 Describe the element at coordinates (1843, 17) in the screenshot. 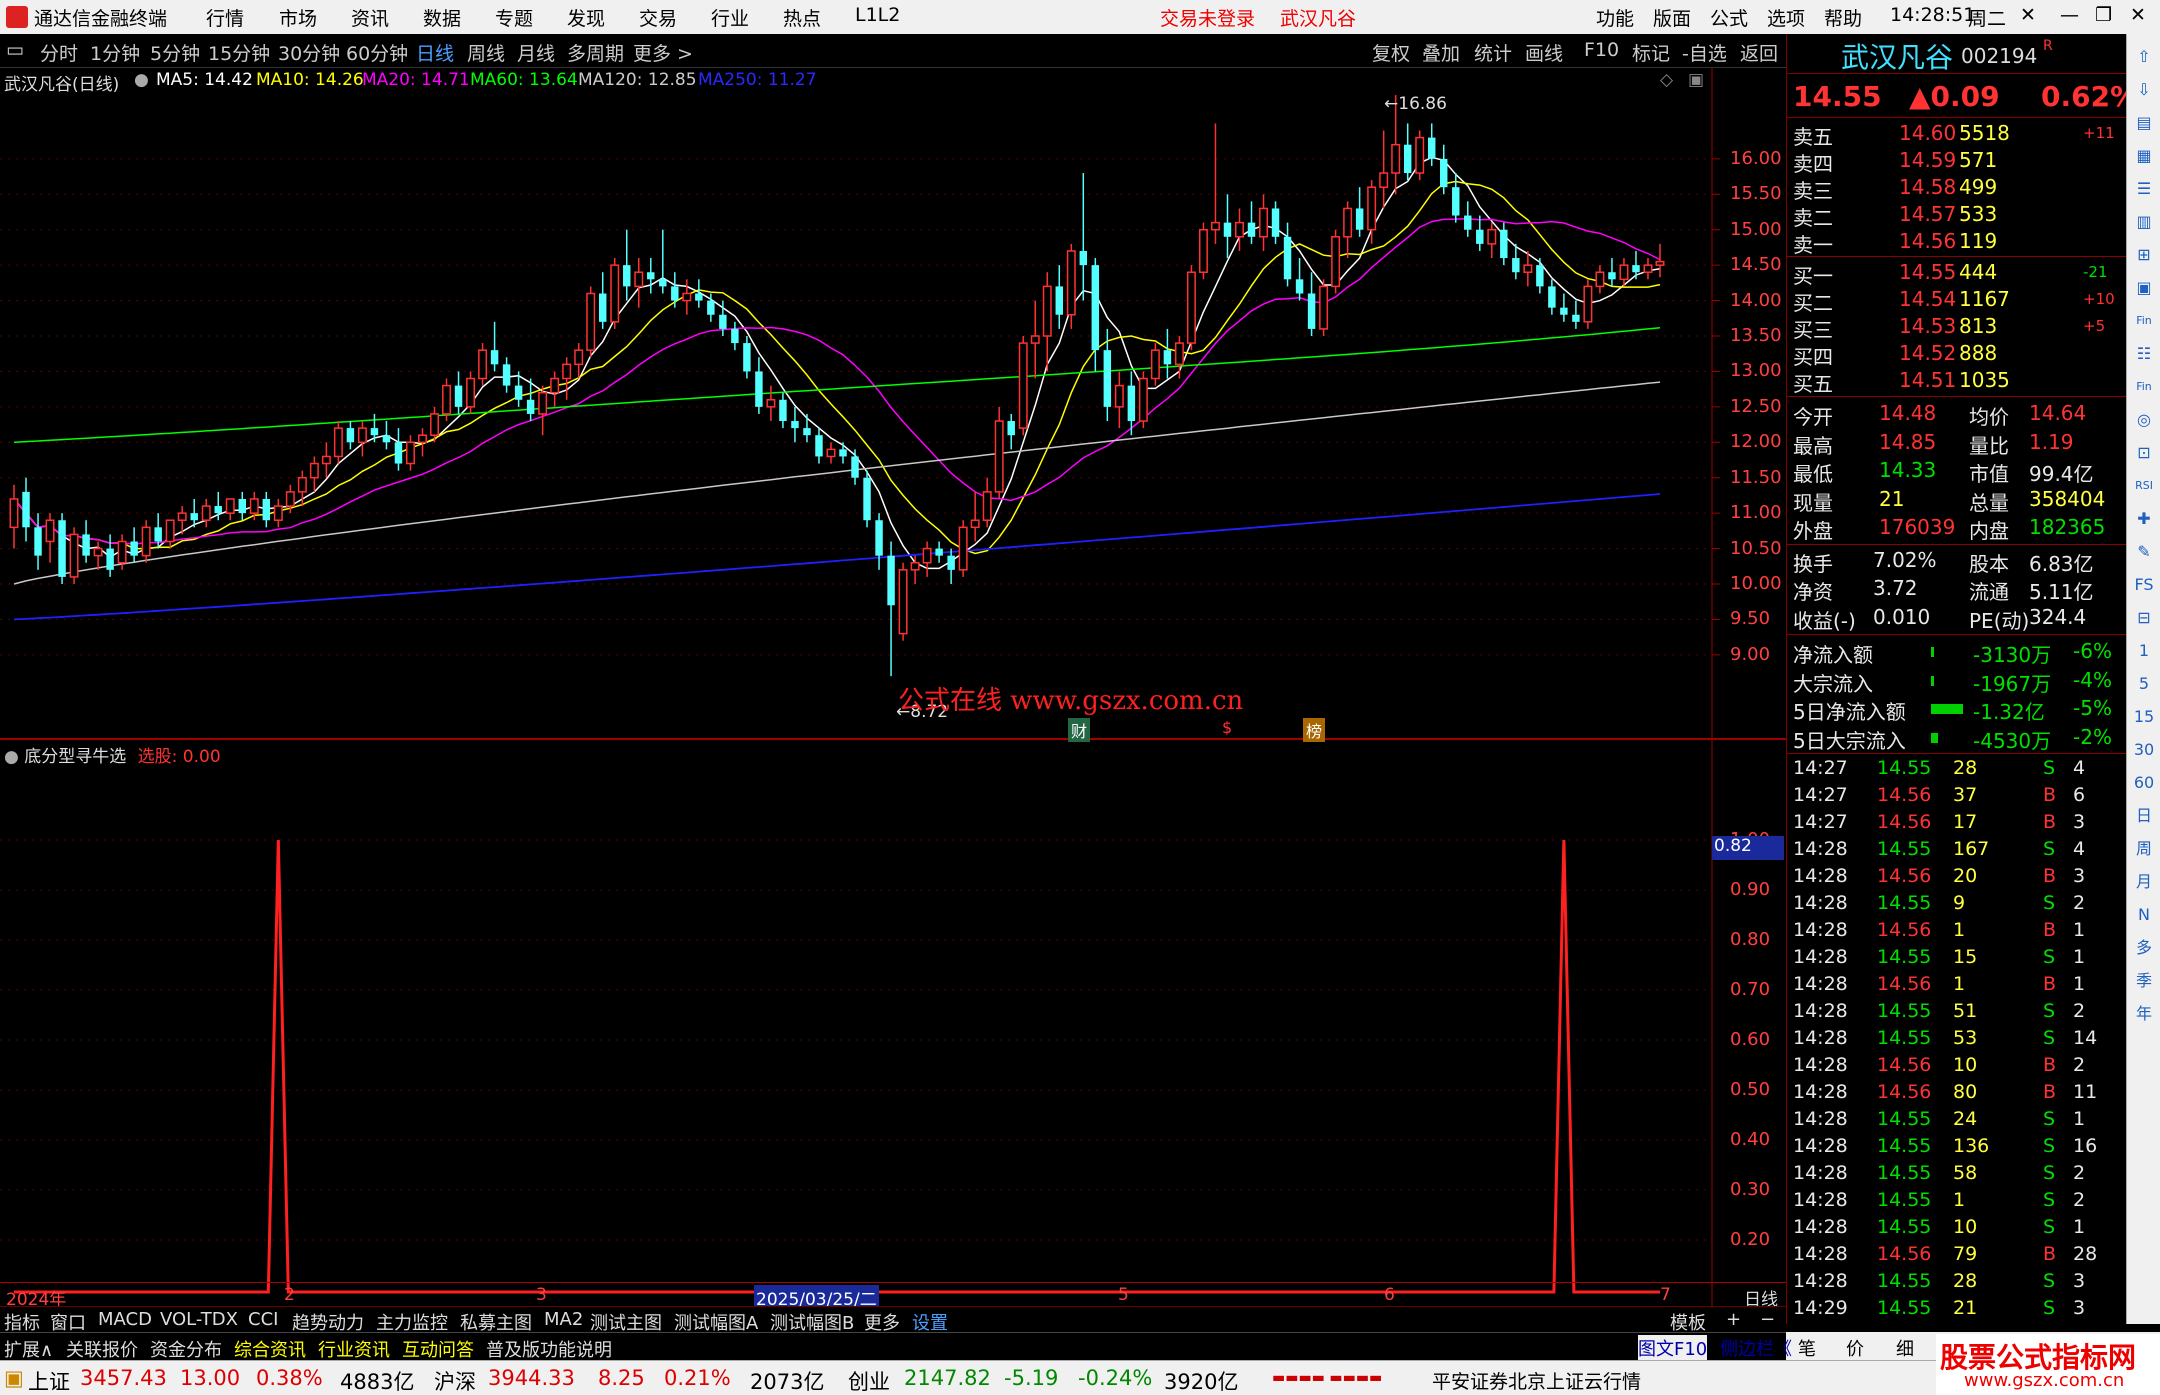

I see `menu-bangzhu: 帮助` at that location.